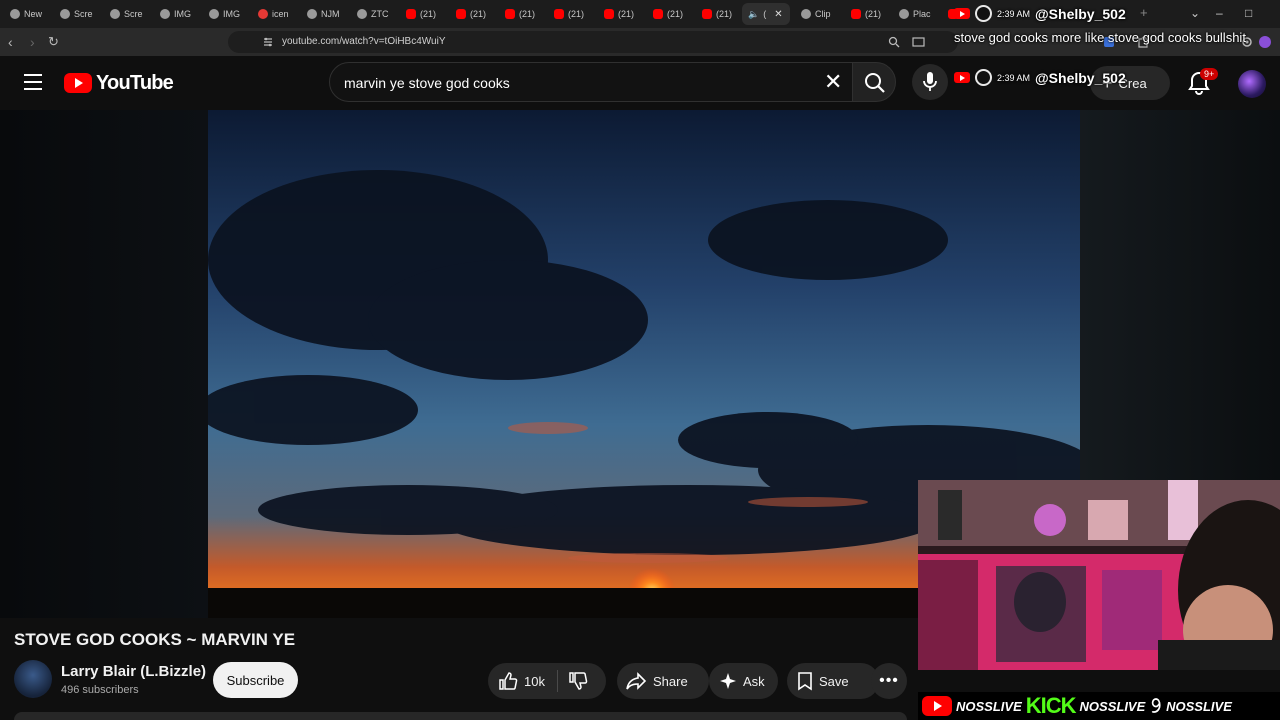 The width and height of the screenshot is (1280, 720). What do you see at coordinates (275, 14) in the screenshot?
I see `browser-tab: icen` at bounding box center [275, 14].